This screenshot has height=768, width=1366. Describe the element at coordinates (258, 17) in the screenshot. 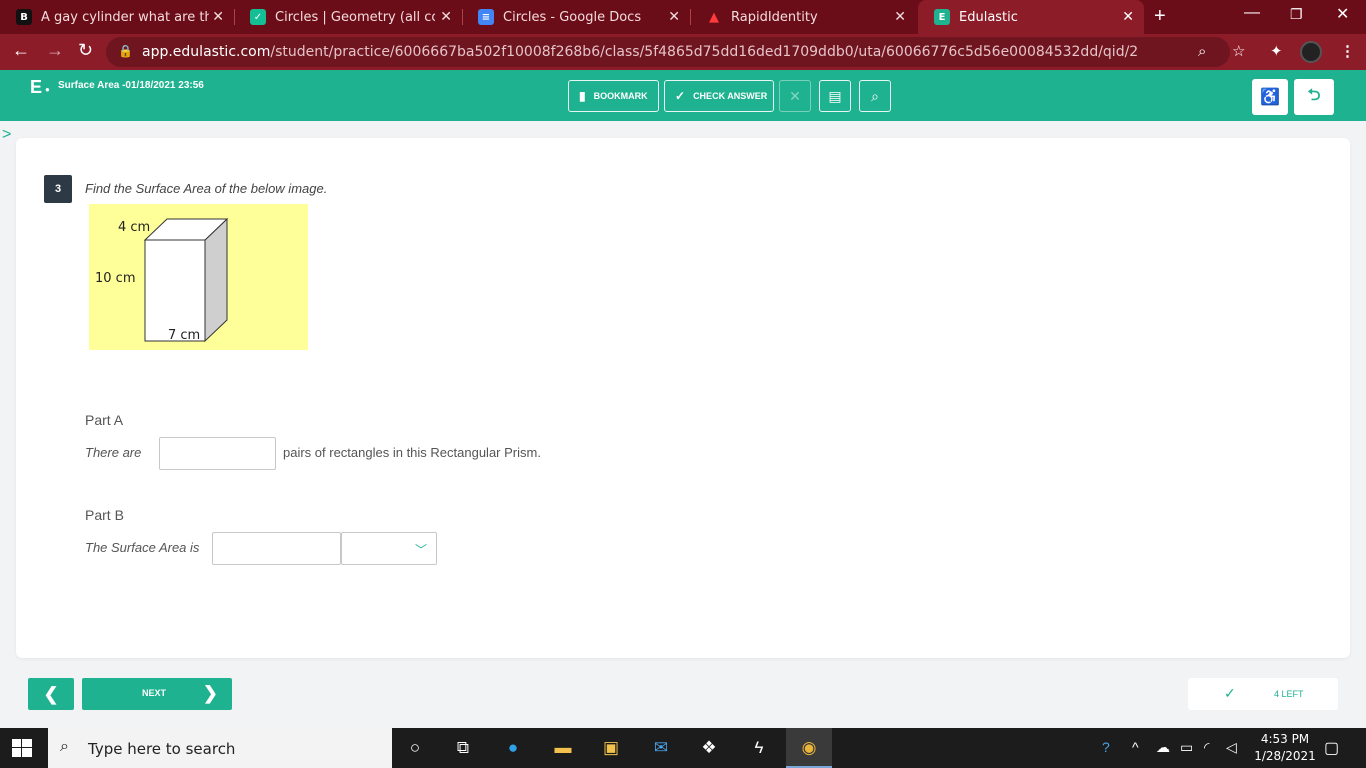

I see `tab-favicon-icon: ✓` at that location.